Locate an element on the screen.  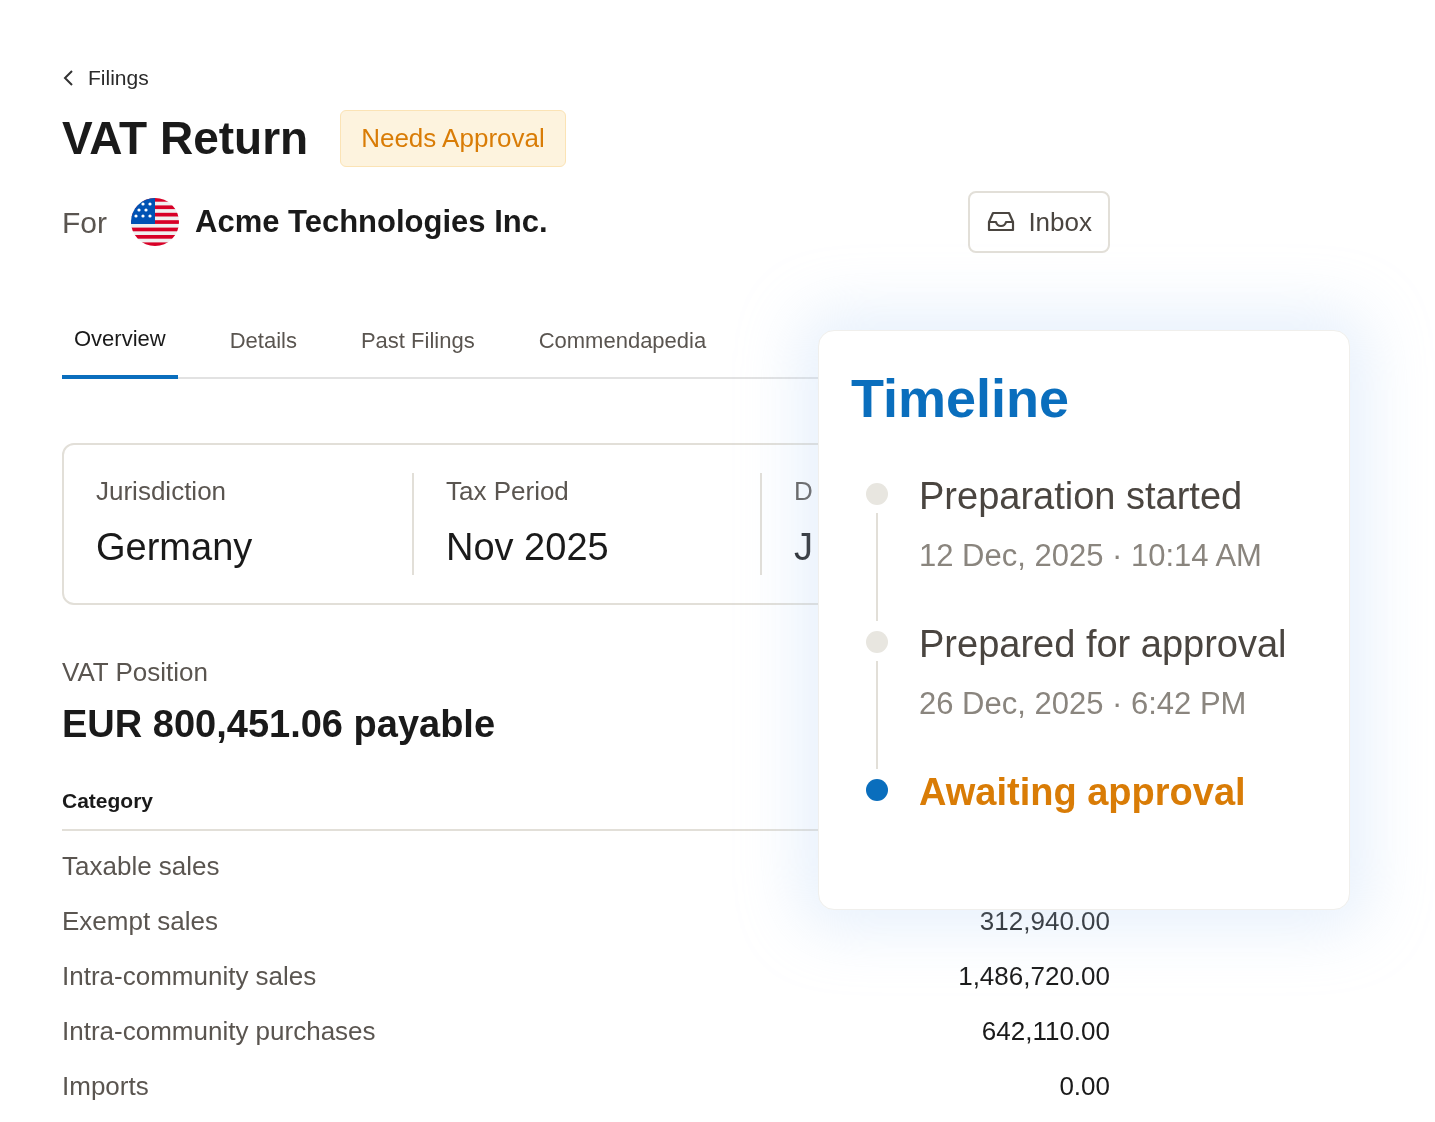
event-title: Awaiting approval is located at coordinates (1082, 792).